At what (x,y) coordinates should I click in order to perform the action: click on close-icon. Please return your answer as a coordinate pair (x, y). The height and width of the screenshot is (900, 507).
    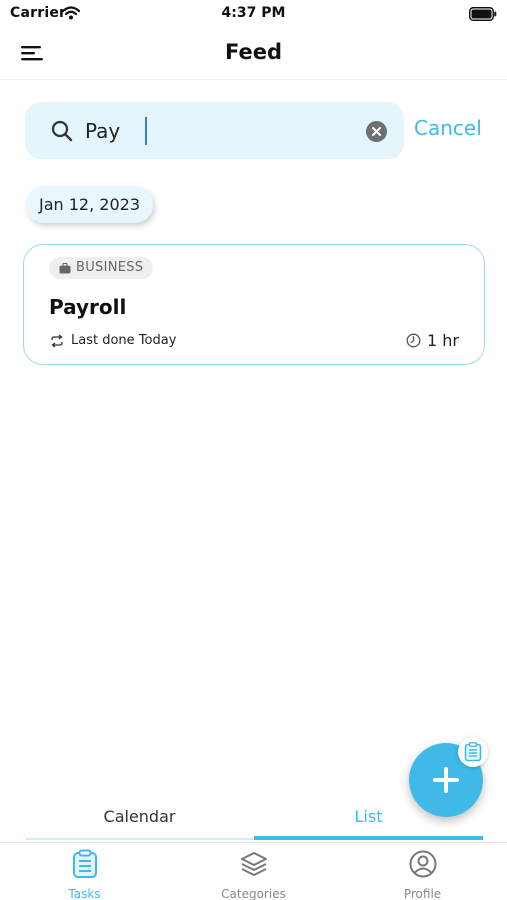
    Looking at the image, I should click on (376, 131).